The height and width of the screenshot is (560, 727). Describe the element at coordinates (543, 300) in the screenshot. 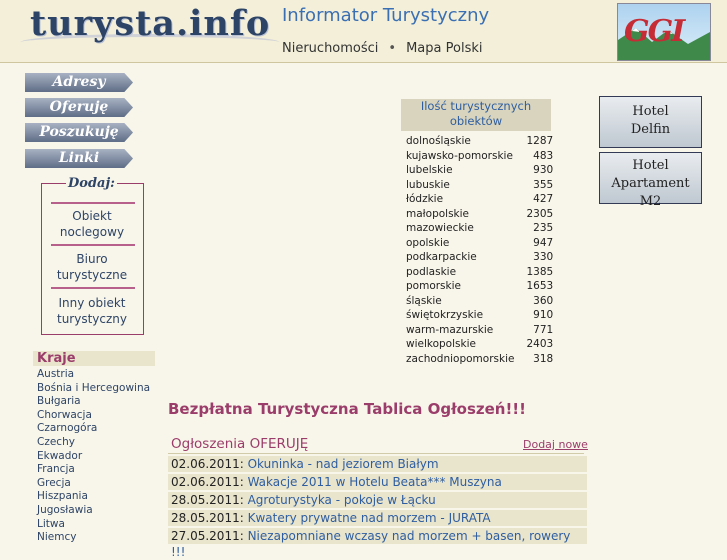

I see `stats-count: 360` at that location.